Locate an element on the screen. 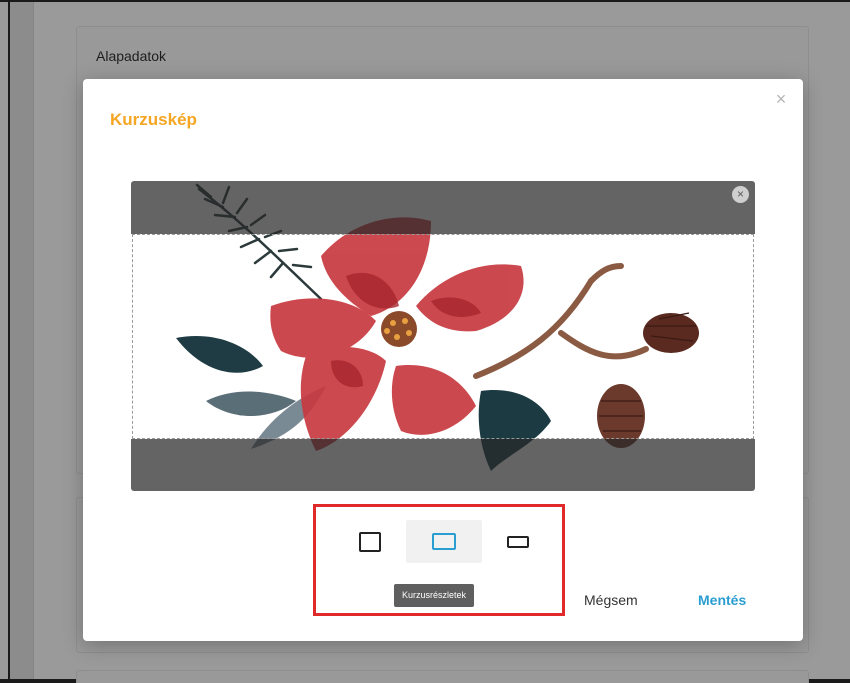 Image resolution: width=850 pixels, height=683 pixels. lower-card is located at coordinates (442, 676).